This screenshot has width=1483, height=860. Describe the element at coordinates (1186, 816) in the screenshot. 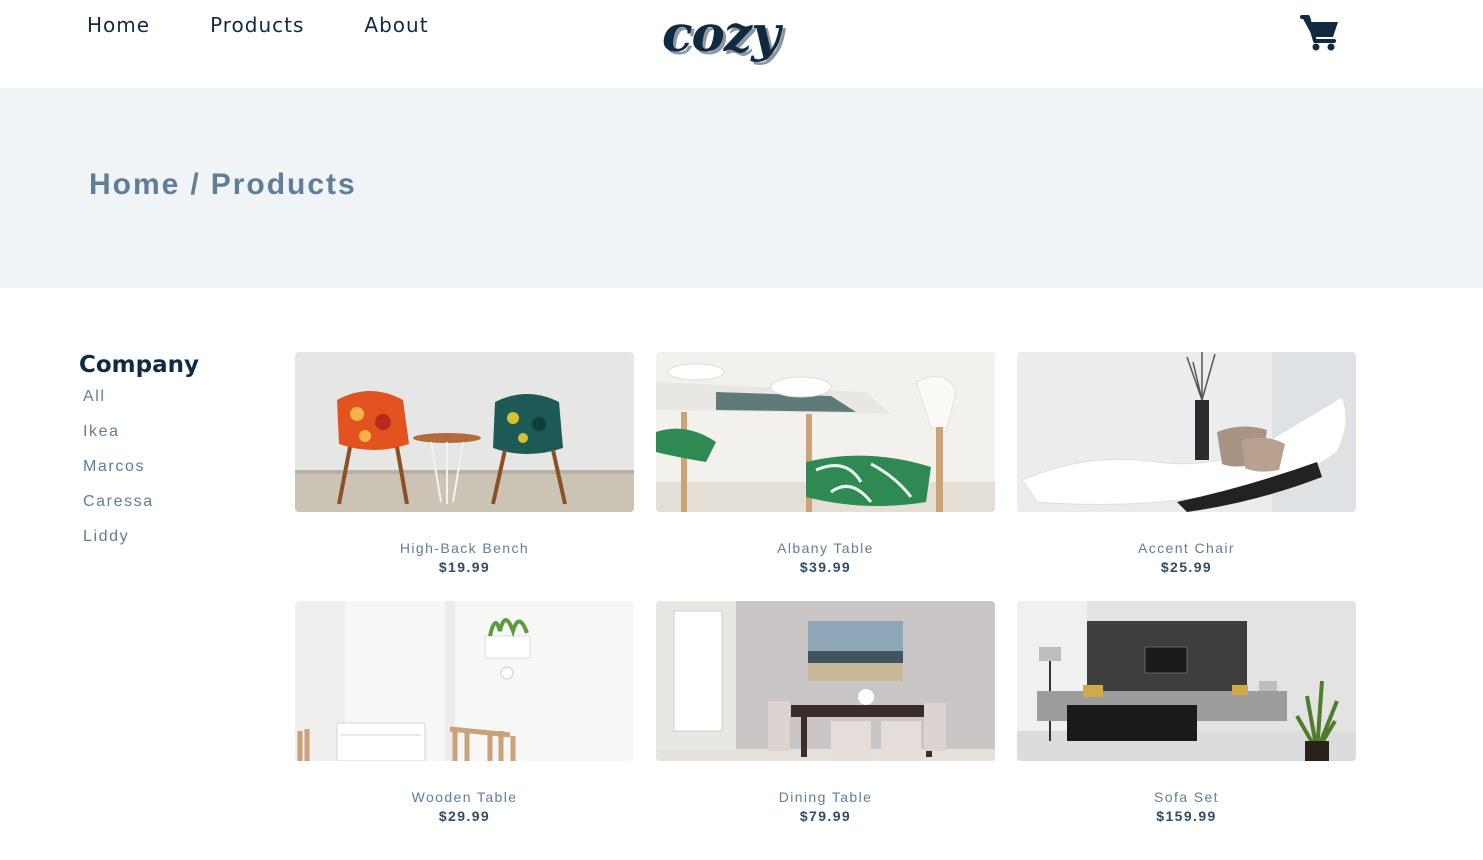

I see `product-price: $159.99` at that location.